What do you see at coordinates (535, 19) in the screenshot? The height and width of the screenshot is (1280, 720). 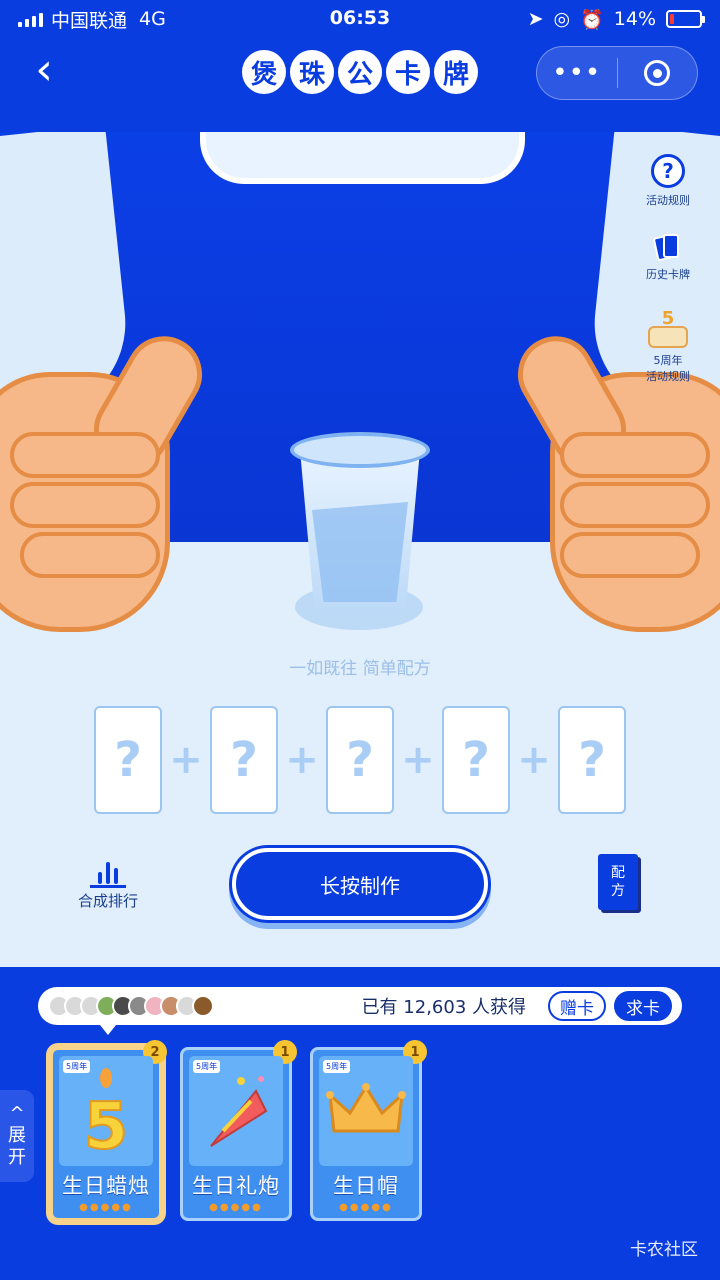 I see `location-icon: ➤` at bounding box center [535, 19].